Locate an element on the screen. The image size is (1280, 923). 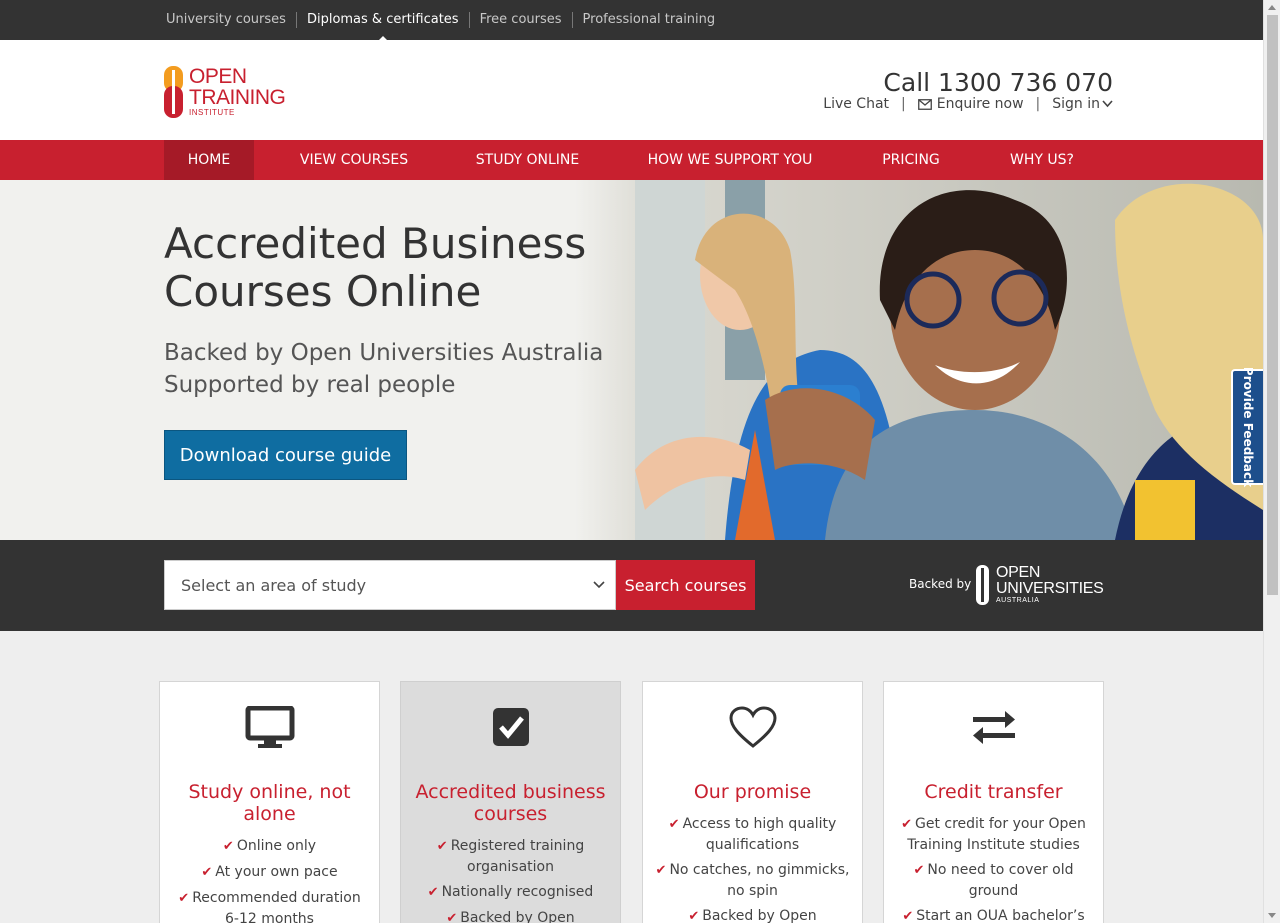
topbar-link-diplomas-certificates: Diplomas & certificates is located at coordinates (382, 26).